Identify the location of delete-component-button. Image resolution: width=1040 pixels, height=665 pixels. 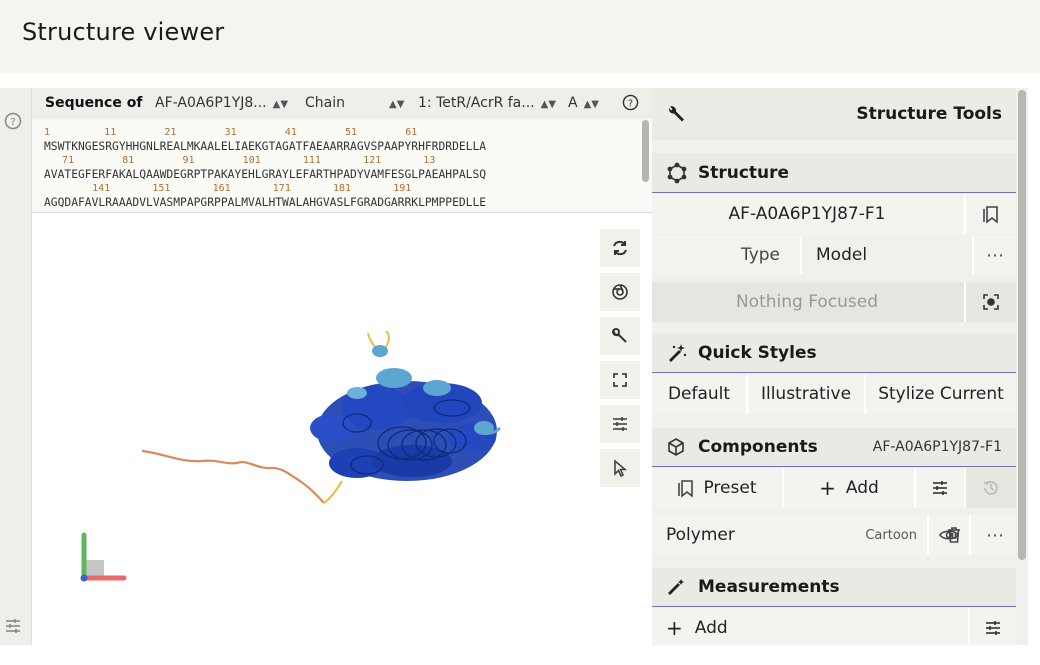
(954, 535).